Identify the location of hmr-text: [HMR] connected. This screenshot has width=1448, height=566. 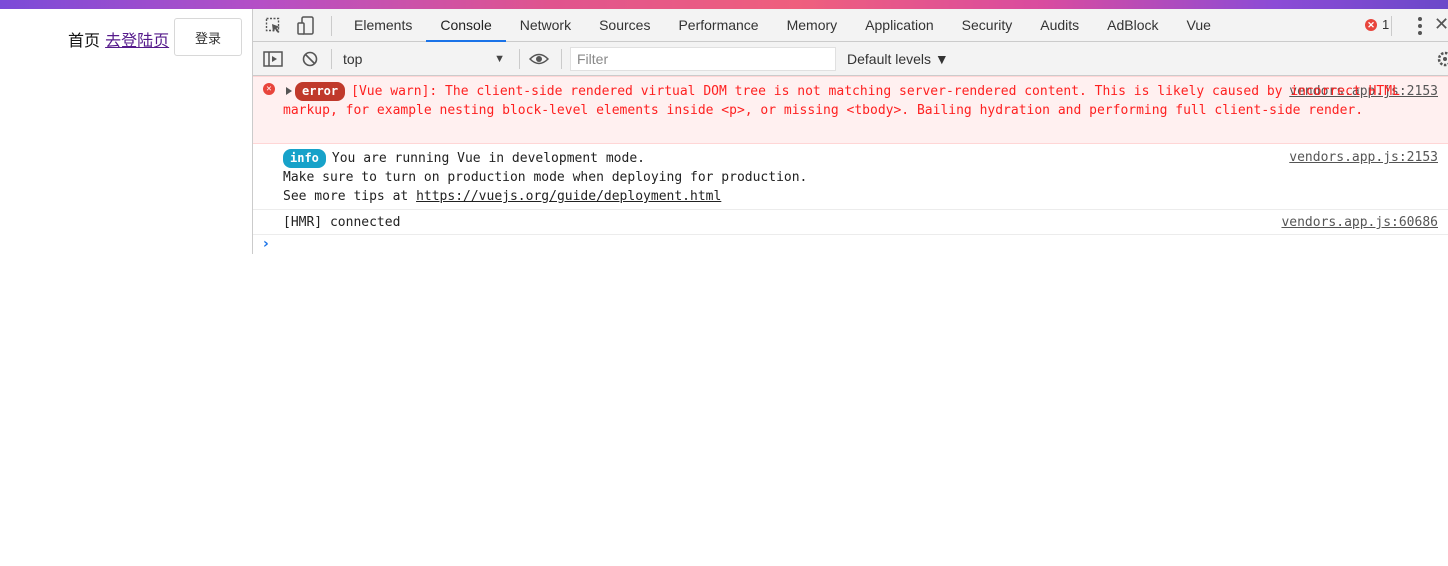
(342, 222).